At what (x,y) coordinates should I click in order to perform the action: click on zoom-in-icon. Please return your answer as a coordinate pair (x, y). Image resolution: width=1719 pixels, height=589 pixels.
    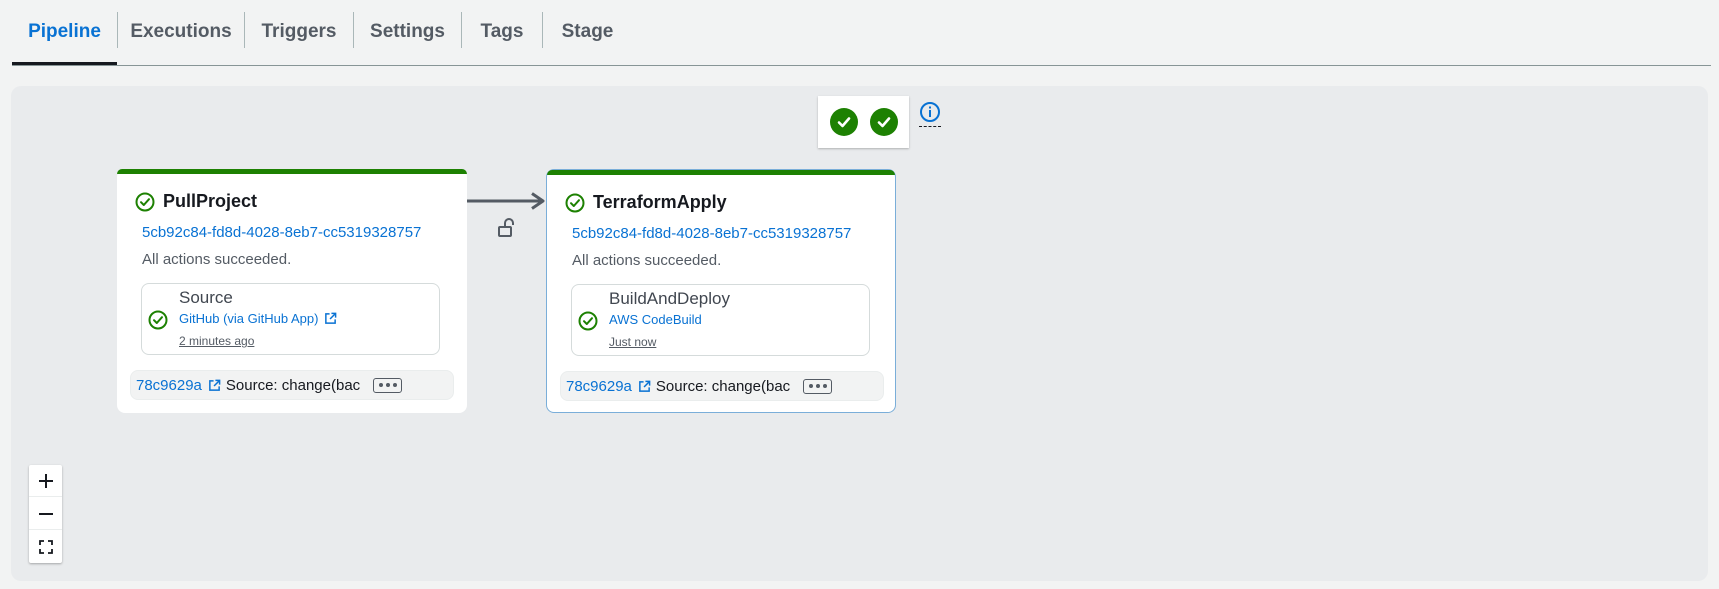
    Looking at the image, I should click on (45, 480).